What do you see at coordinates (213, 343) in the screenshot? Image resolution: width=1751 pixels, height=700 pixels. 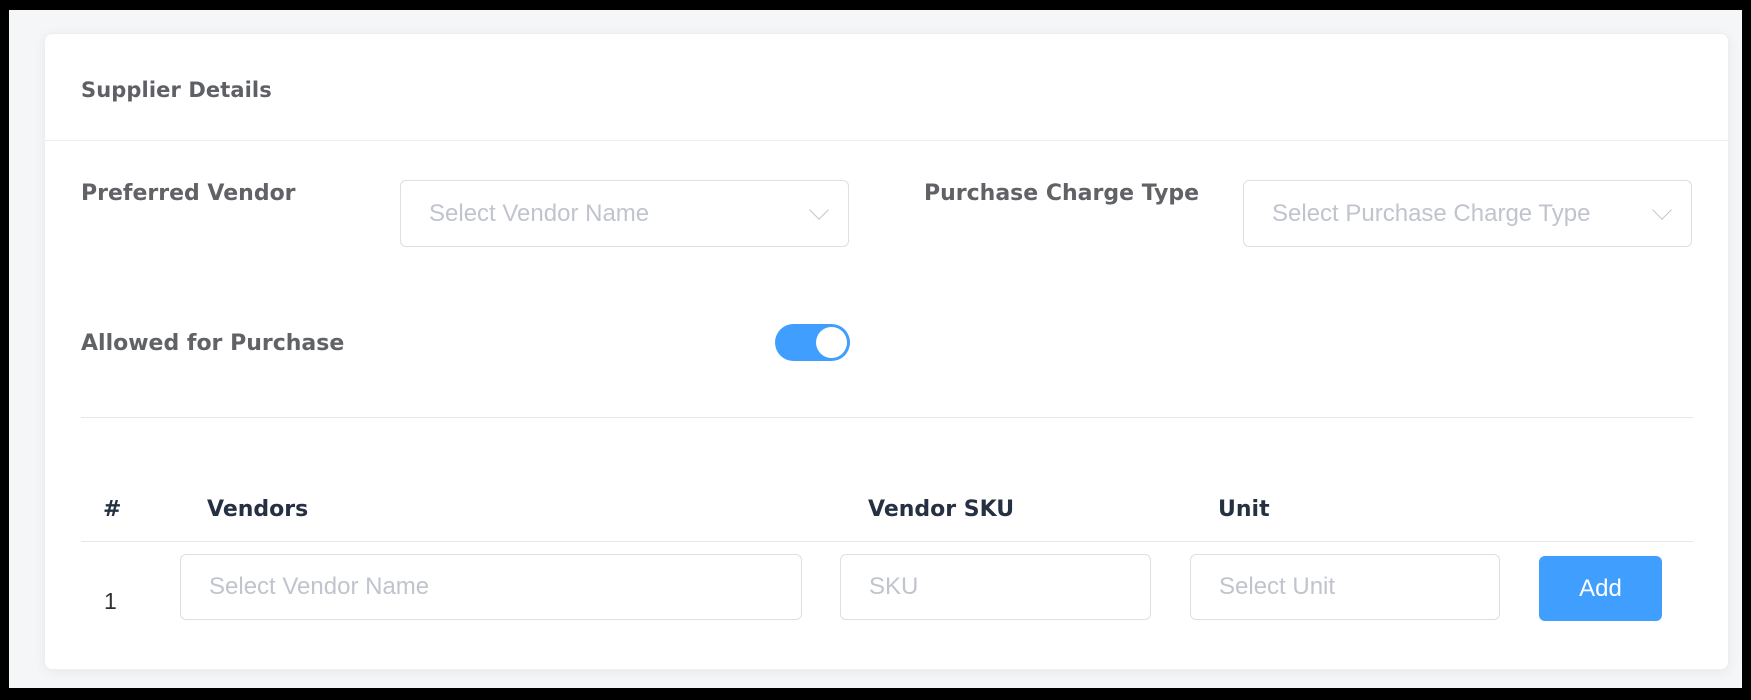 I see `allowed-for-purchase-label: Allowed for Purchase` at bounding box center [213, 343].